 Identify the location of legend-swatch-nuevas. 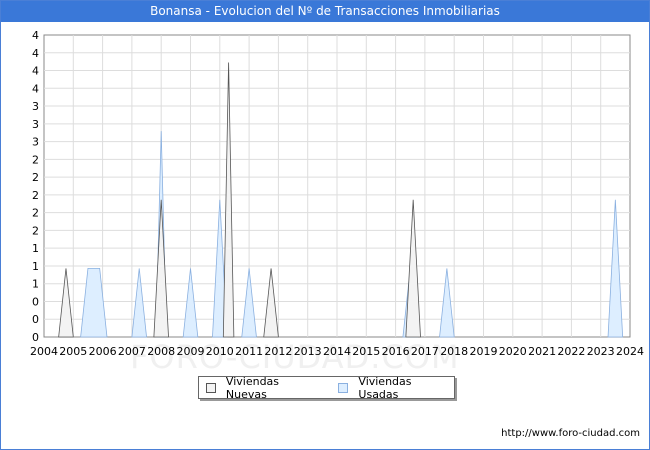
(211, 387).